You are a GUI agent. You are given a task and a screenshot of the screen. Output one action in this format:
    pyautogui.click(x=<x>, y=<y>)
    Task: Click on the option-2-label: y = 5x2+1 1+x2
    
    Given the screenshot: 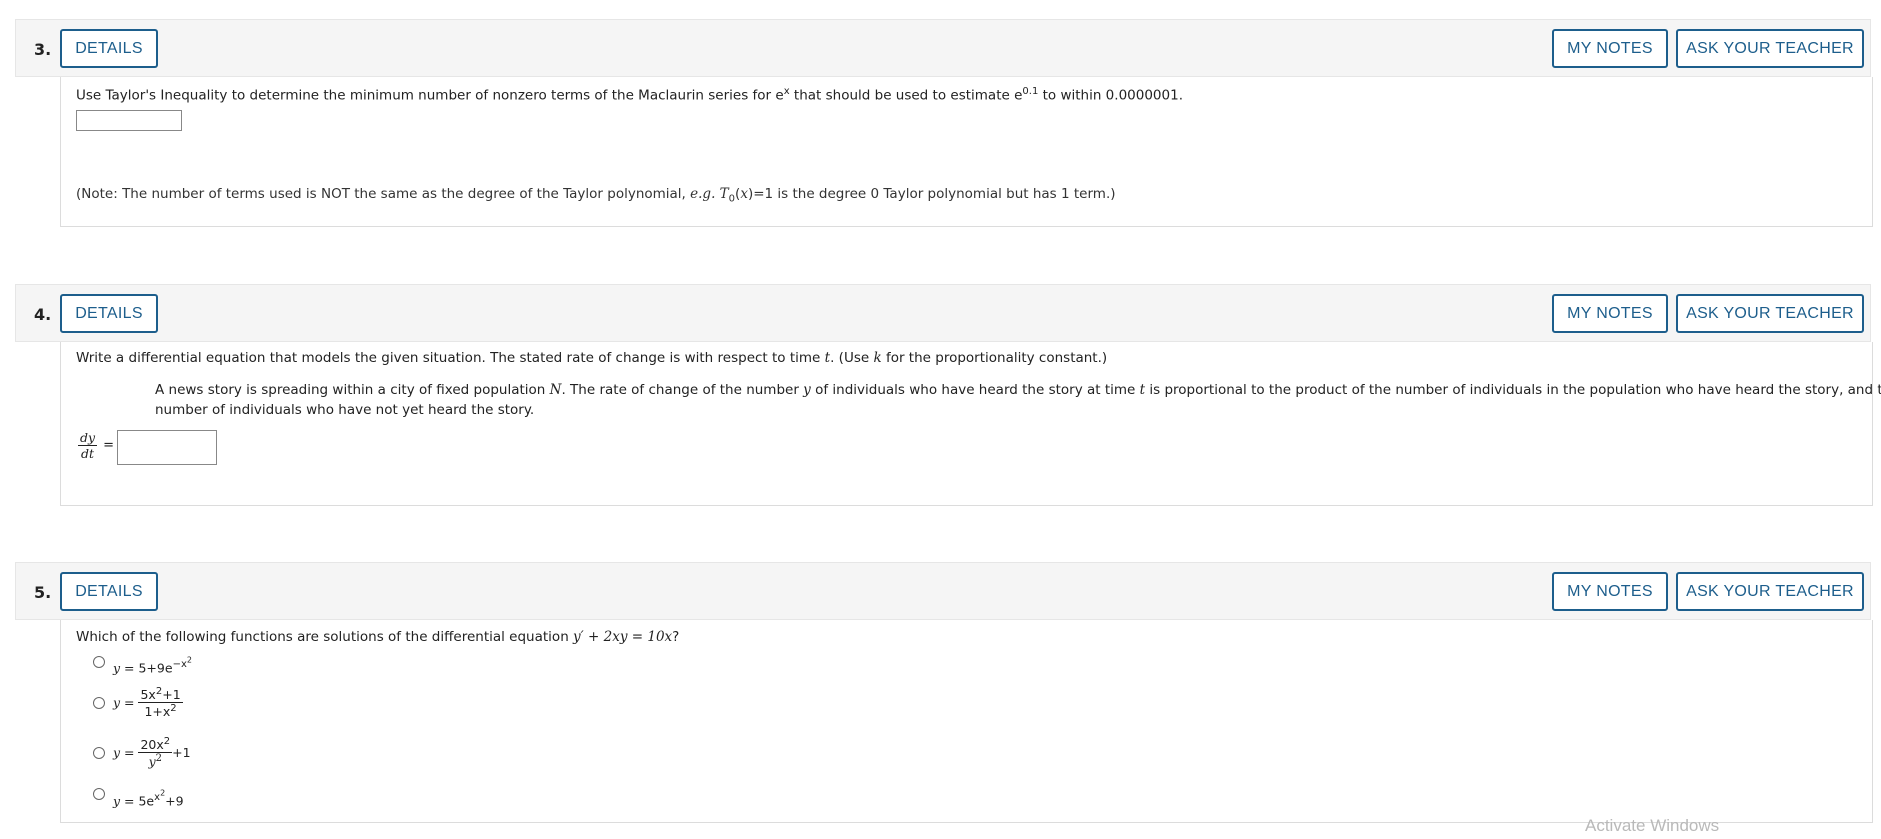 What is the action you would take?
    pyautogui.click(x=148, y=703)
    